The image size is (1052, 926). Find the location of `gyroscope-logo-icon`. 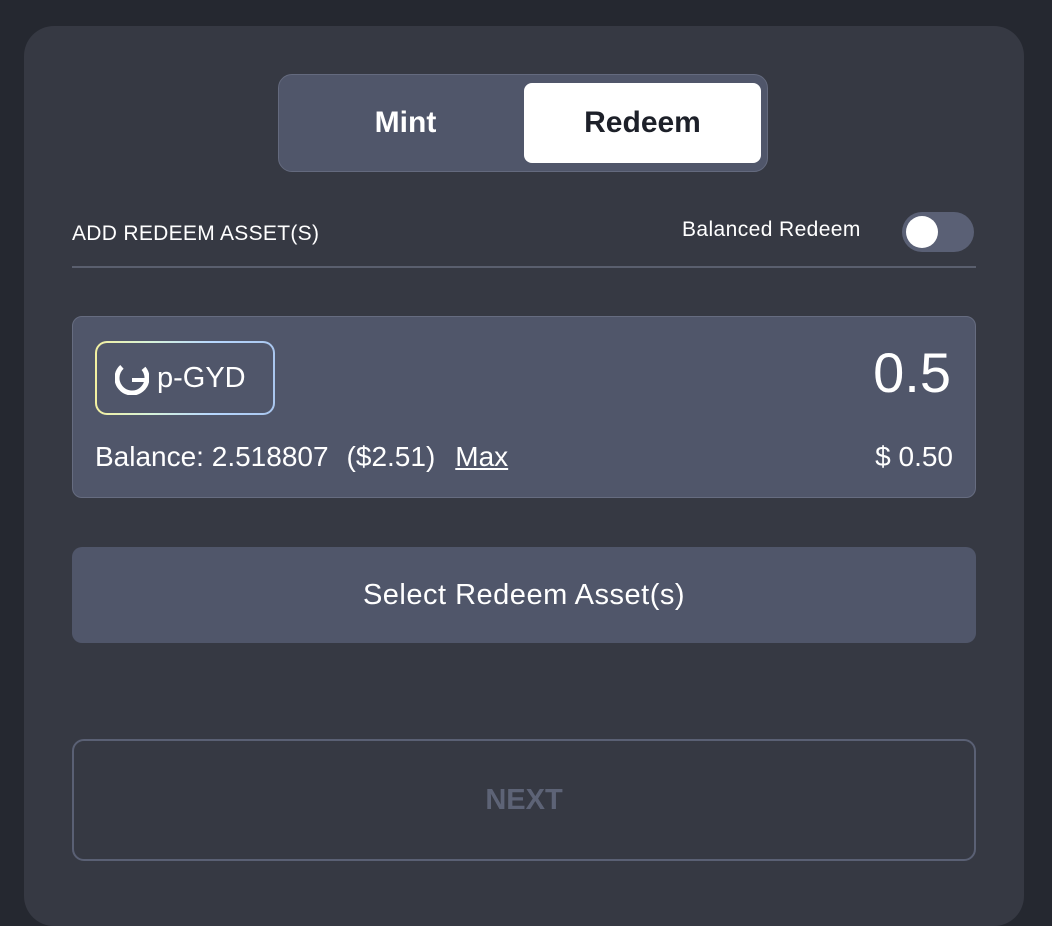

gyroscope-logo-icon is located at coordinates (132, 378).